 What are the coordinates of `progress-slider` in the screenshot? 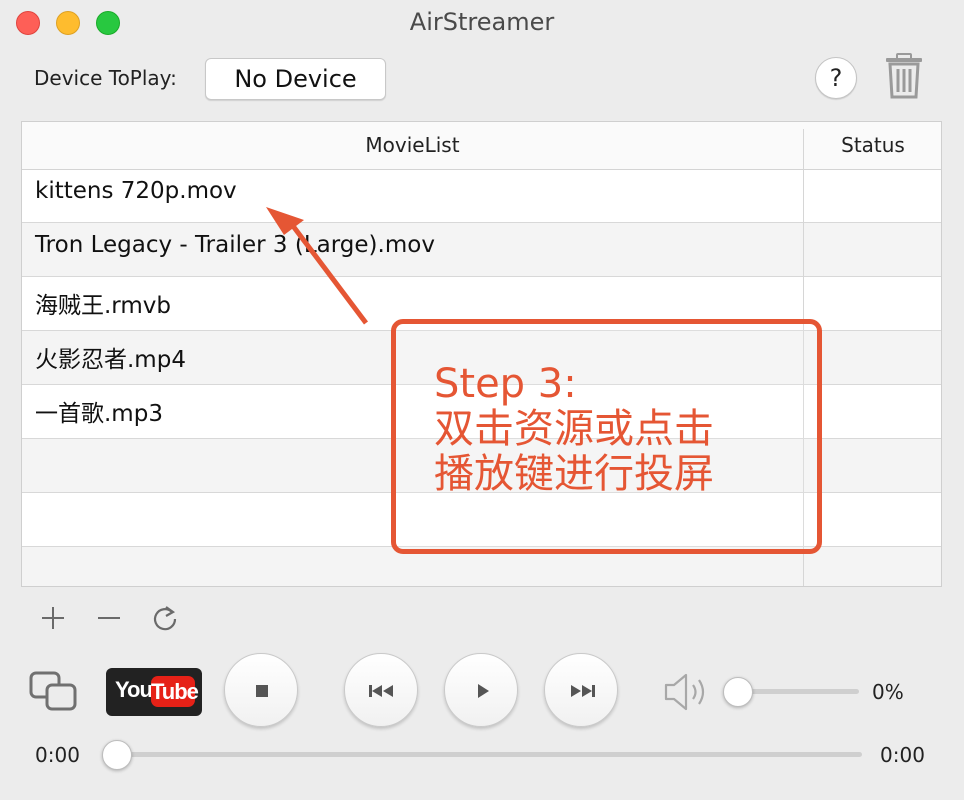 It's located at (483, 754).